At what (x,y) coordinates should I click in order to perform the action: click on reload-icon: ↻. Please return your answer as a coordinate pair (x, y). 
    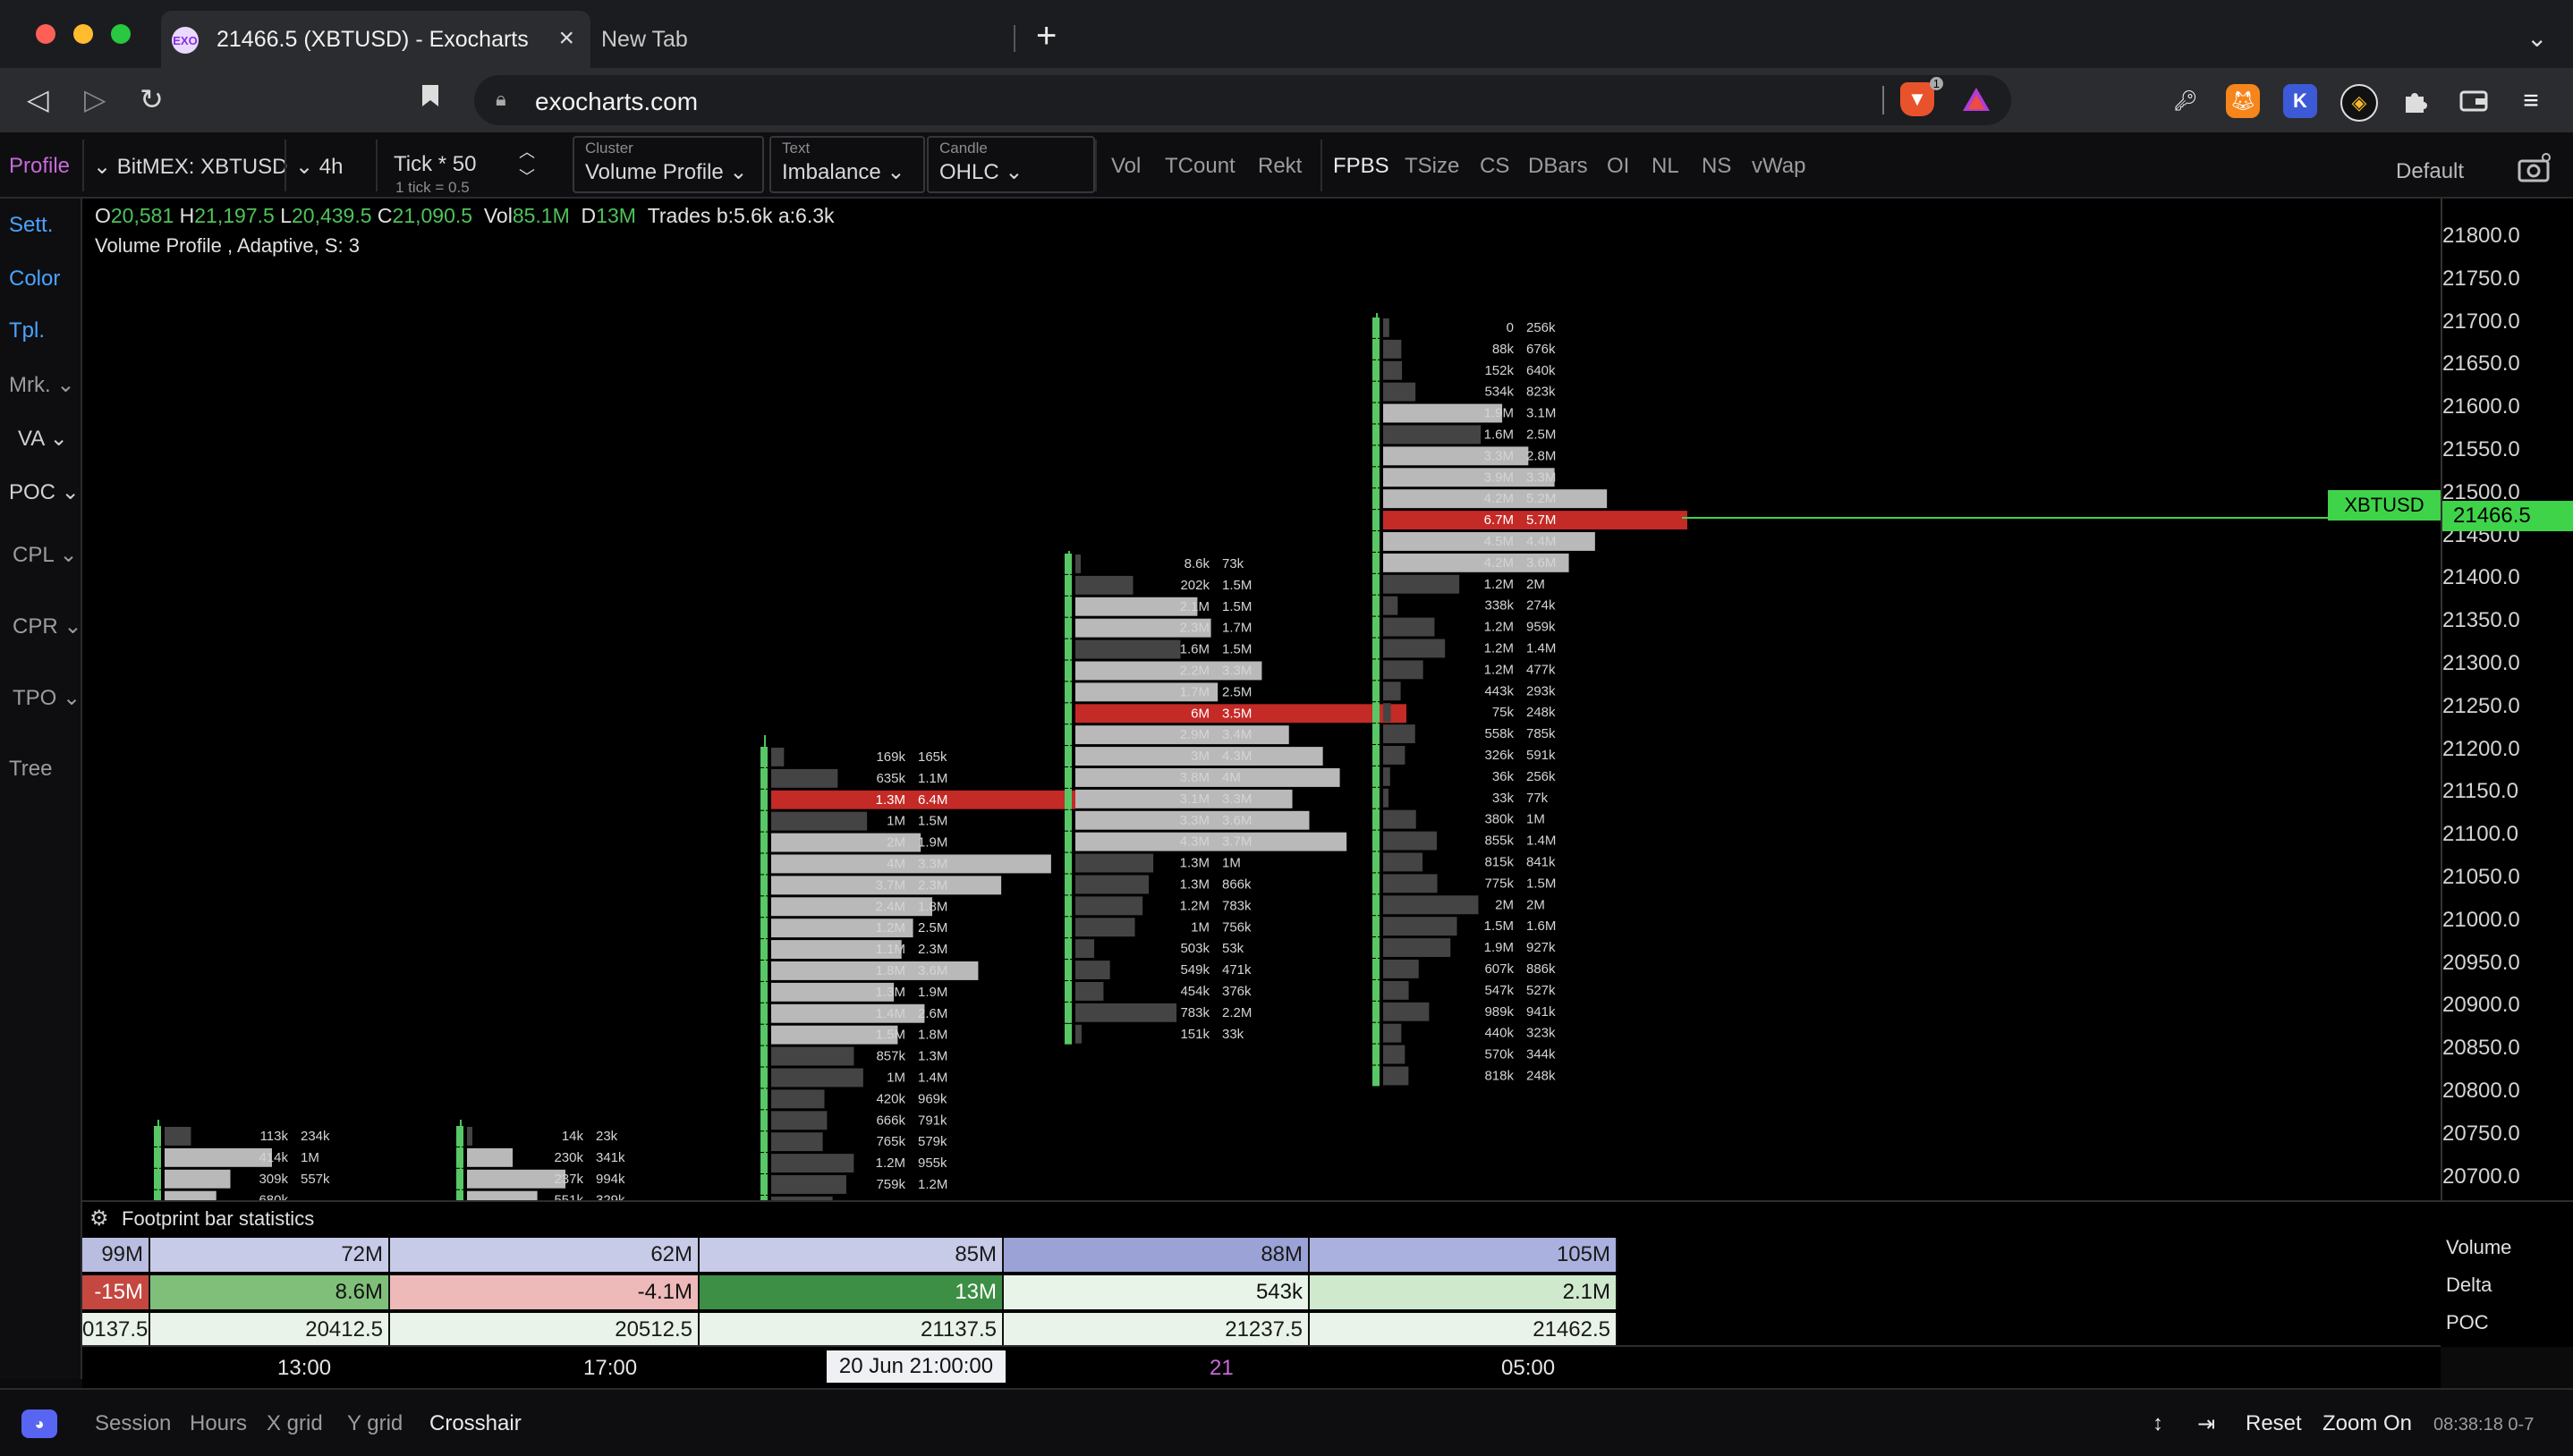
    Looking at the image, I should click on (152, 99).